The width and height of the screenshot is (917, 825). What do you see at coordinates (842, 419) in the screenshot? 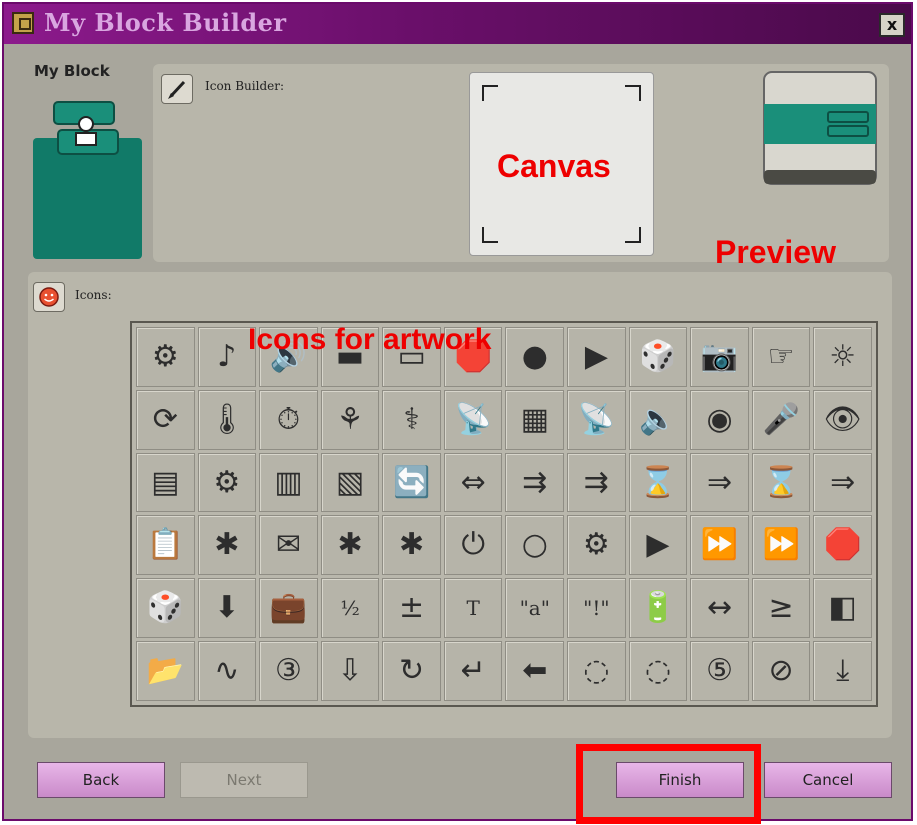
I see `artwork-icon: 👁` at bounding box center [842, 419].